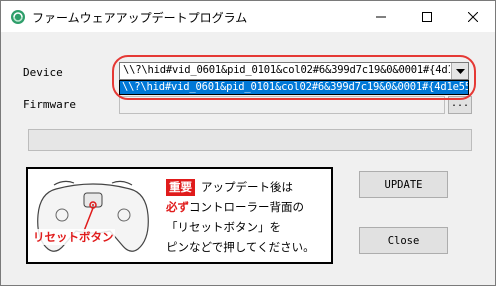 The width and height of the screenshot is (496, 286). What do you see at coordinates (403, 184) in the screenshot?
I see `update-button: UPDATE` at bounding box center [403, 184].